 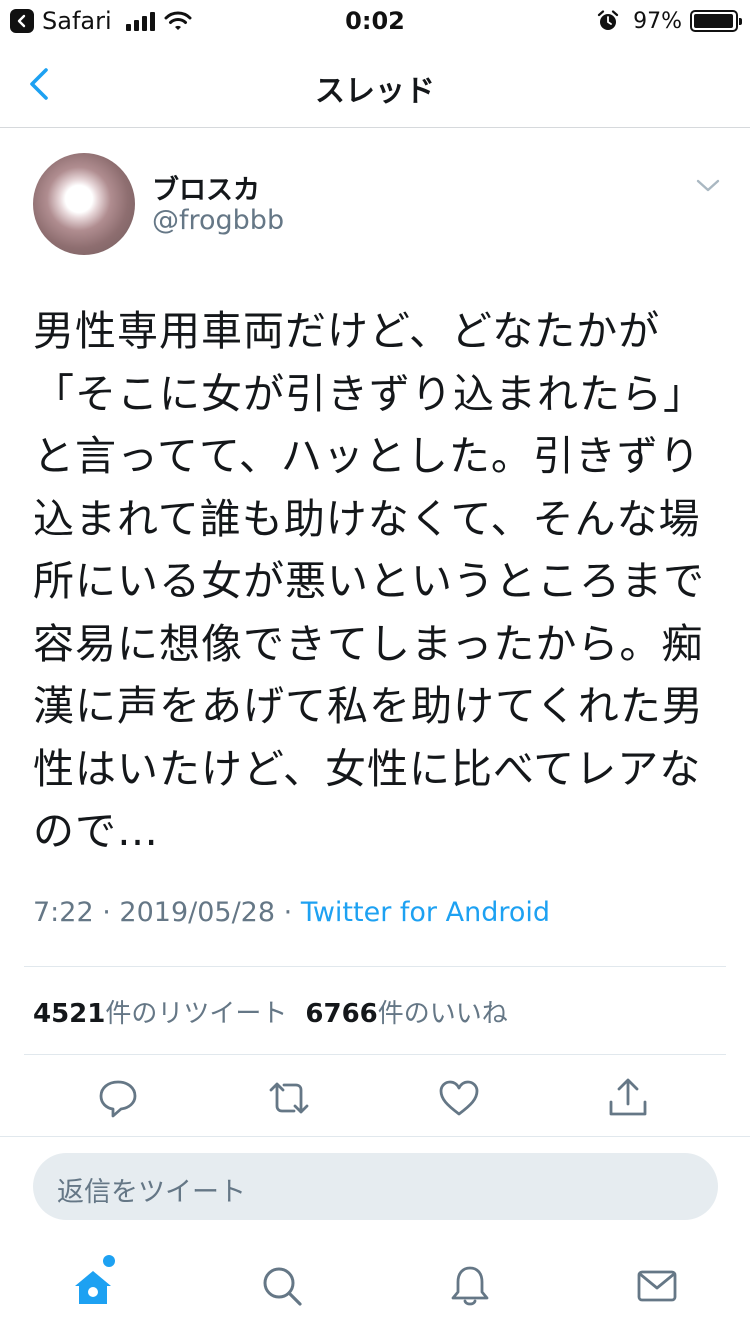 What do you see at coordinates (109, 1261) in the screenshot?
I see `home-notification-dot` at bounding box center [109, 1261].